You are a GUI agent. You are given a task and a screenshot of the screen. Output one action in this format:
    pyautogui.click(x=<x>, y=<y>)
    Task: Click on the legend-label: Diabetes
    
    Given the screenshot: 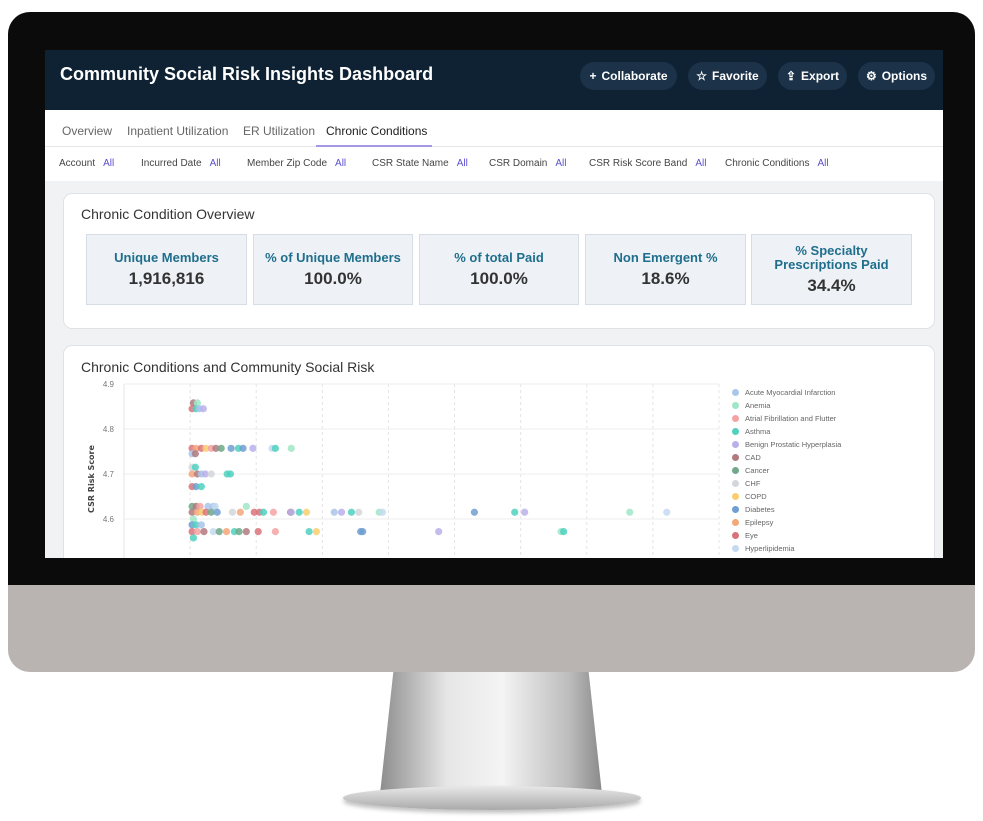 What is the action you would take?
    pyautogui.click(x=760, y=509)
    